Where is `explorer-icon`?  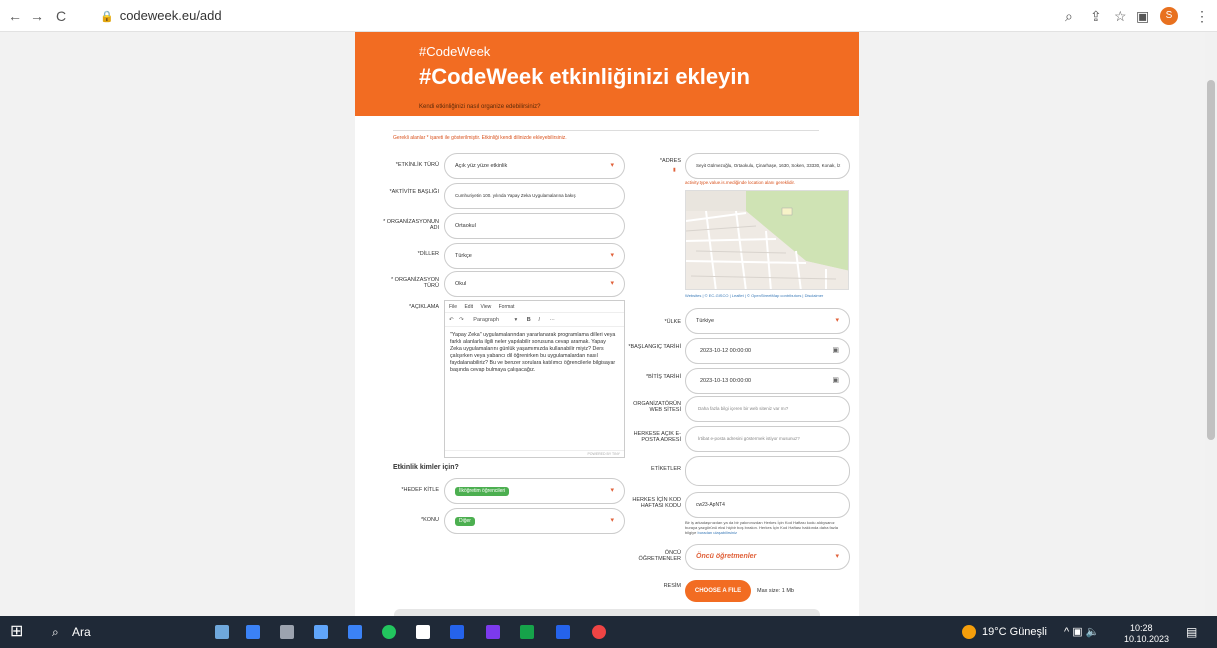 explorer-icon is located at coordinates (321, 632).